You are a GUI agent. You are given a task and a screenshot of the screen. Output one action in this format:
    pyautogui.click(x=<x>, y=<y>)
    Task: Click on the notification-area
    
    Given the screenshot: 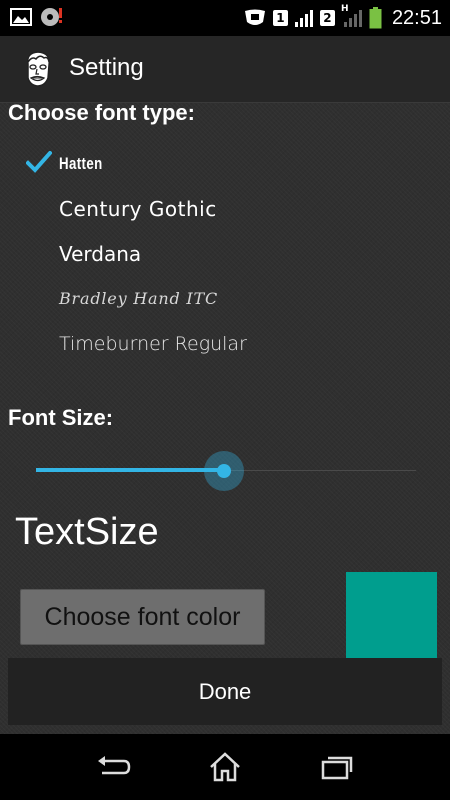 What is the action you would take?
    pyautogui.click(x=37, y=17)
    